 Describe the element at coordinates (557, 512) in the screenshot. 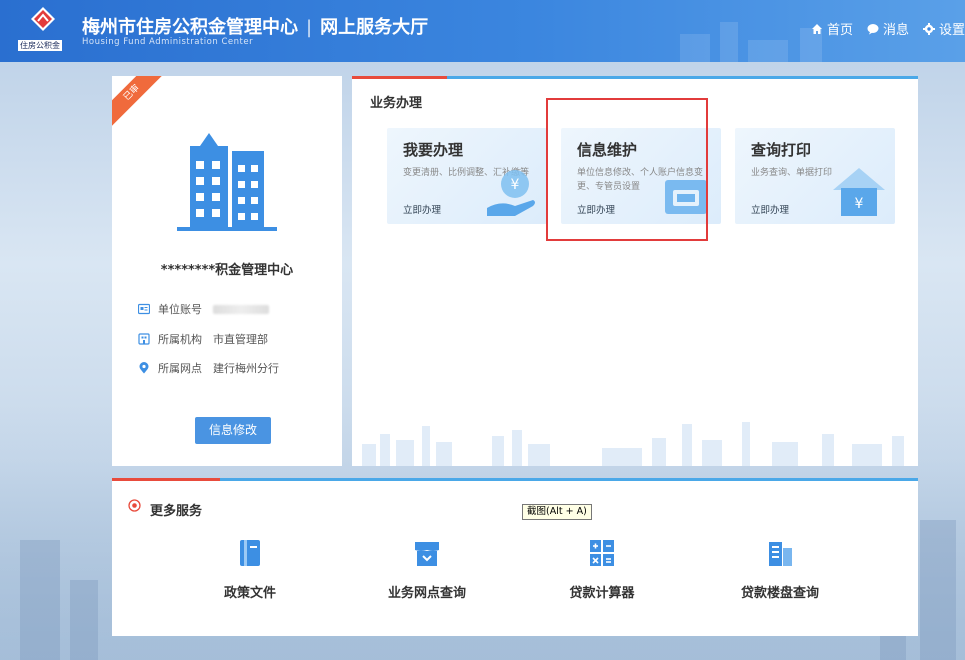

I see `screenshot-tooltip: 截图(Alt + A)` at that location.